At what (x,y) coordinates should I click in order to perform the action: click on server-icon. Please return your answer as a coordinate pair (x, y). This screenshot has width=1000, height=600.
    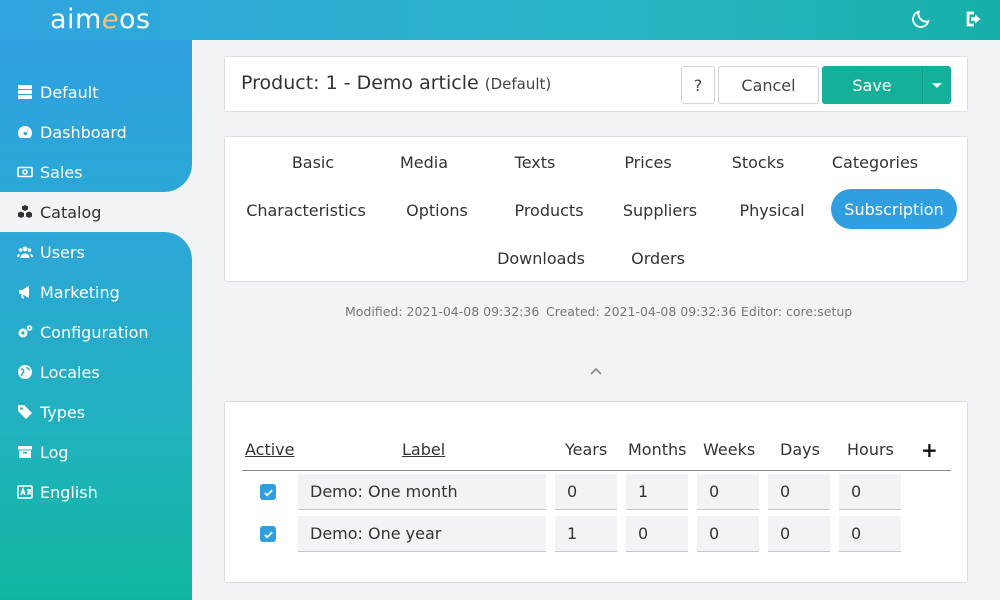
    Looking at the image, I should click on (25, 92).